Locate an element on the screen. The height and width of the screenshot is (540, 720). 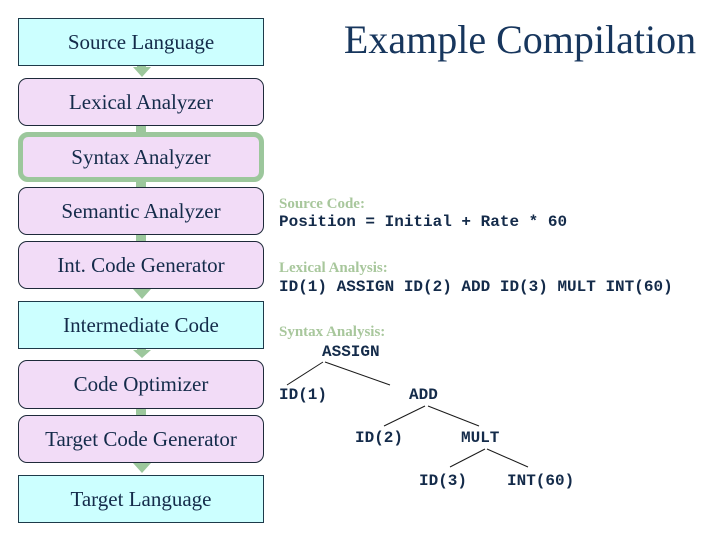
pipeline-label: Target Language is located at coordinates (141, 498).